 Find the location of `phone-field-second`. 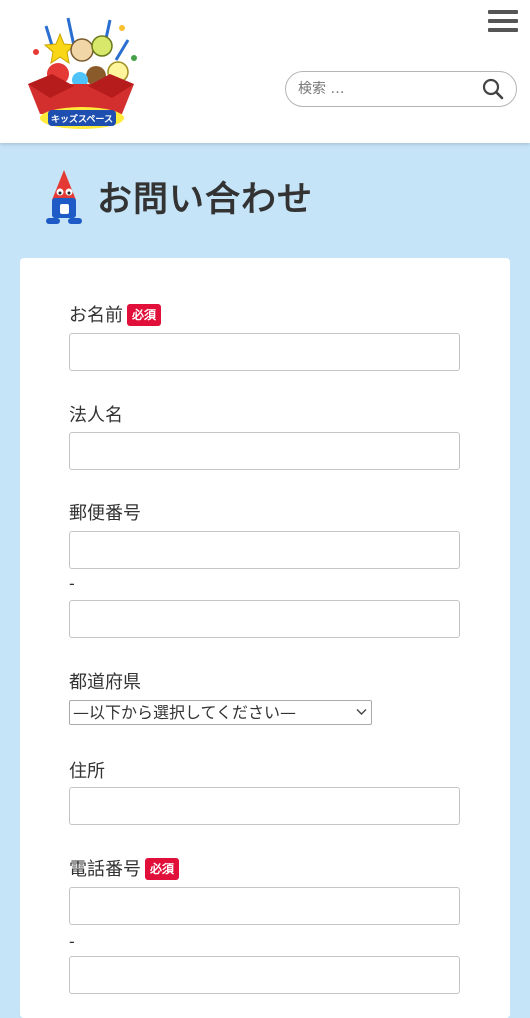

phone-field-second is located at coordinates (264, 975).